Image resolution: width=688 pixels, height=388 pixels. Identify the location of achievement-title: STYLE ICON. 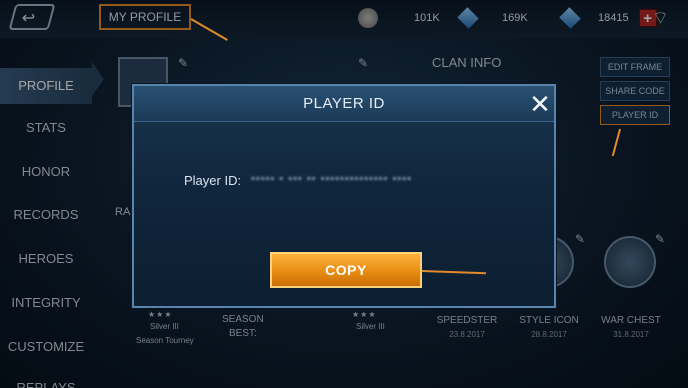
(549, 320).